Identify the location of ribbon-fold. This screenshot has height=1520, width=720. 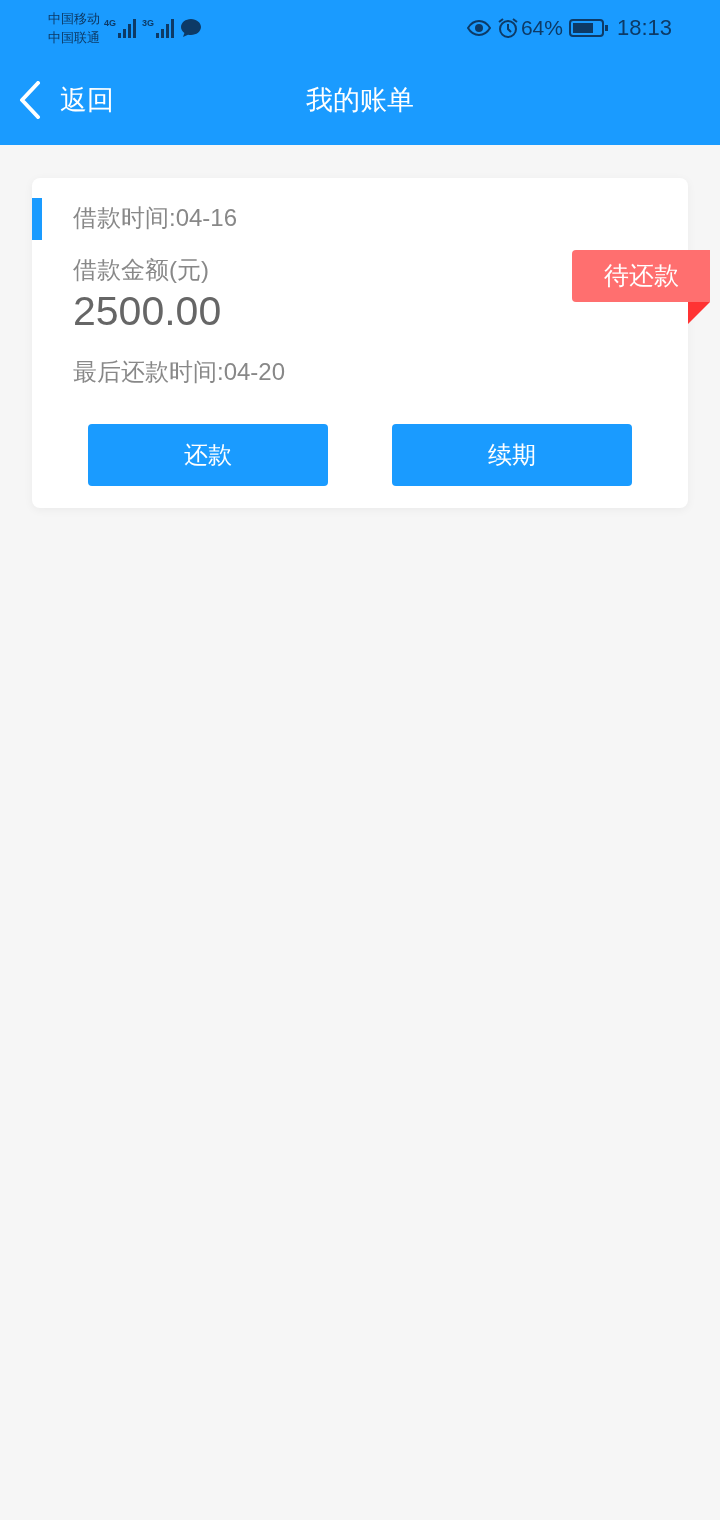
(699, 313).